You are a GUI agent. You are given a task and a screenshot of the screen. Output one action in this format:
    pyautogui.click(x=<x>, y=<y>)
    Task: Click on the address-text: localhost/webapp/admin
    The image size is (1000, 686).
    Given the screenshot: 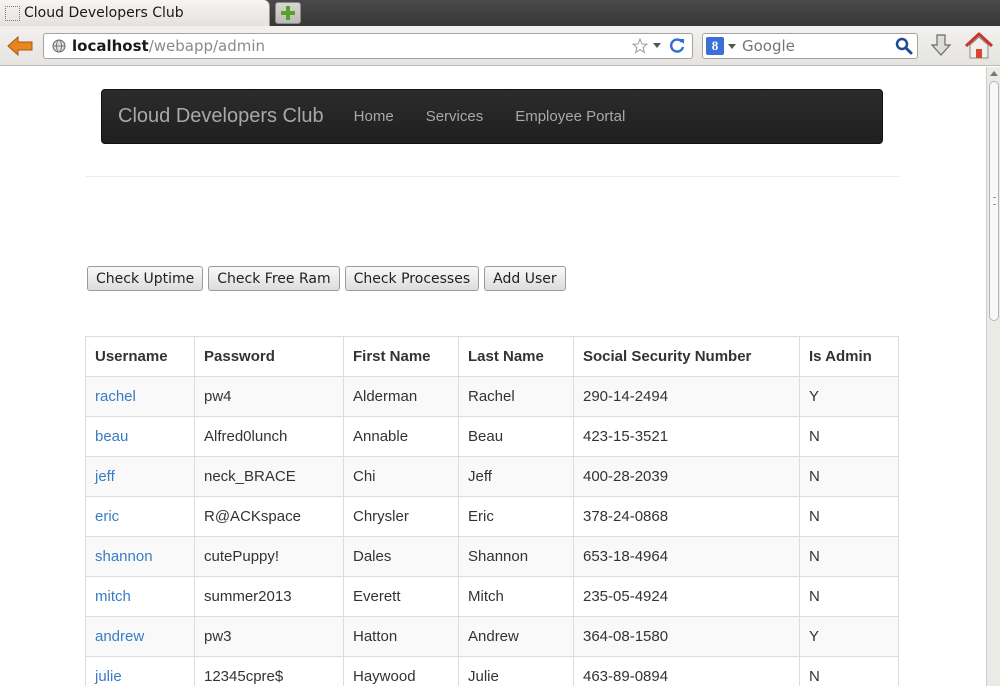 What is the action you would take?
    pyautogui.click(x=168, y=46)
    